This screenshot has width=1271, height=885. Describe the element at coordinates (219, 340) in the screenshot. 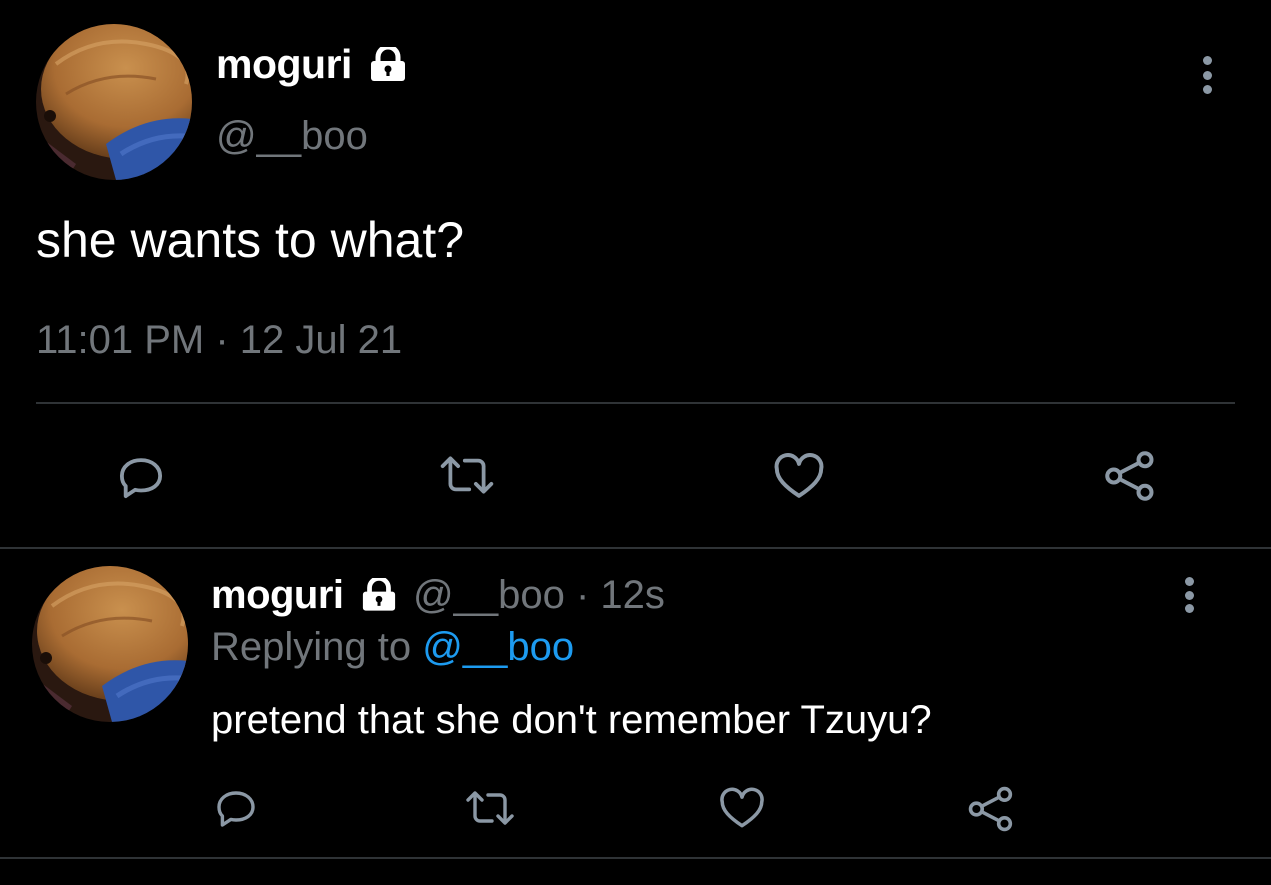

I see `timestamp: 11:01 PM · 12 Jul 21` at that location.